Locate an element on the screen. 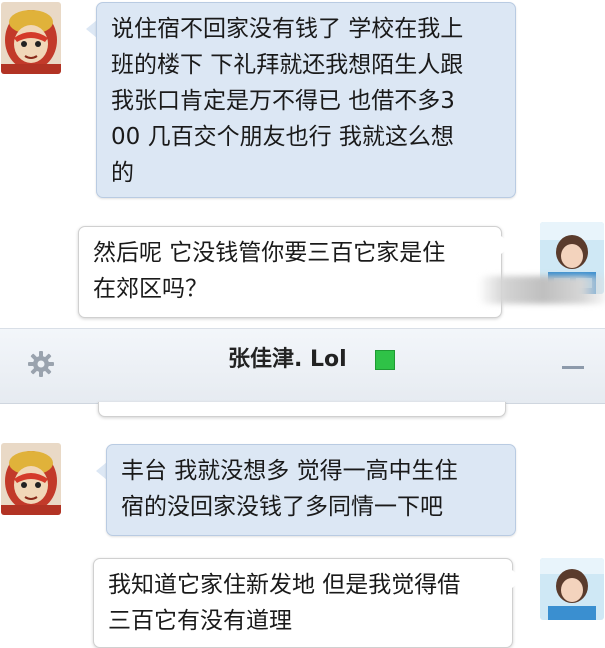  user-photo-avatar-icon is located at coordinates (572, 589).